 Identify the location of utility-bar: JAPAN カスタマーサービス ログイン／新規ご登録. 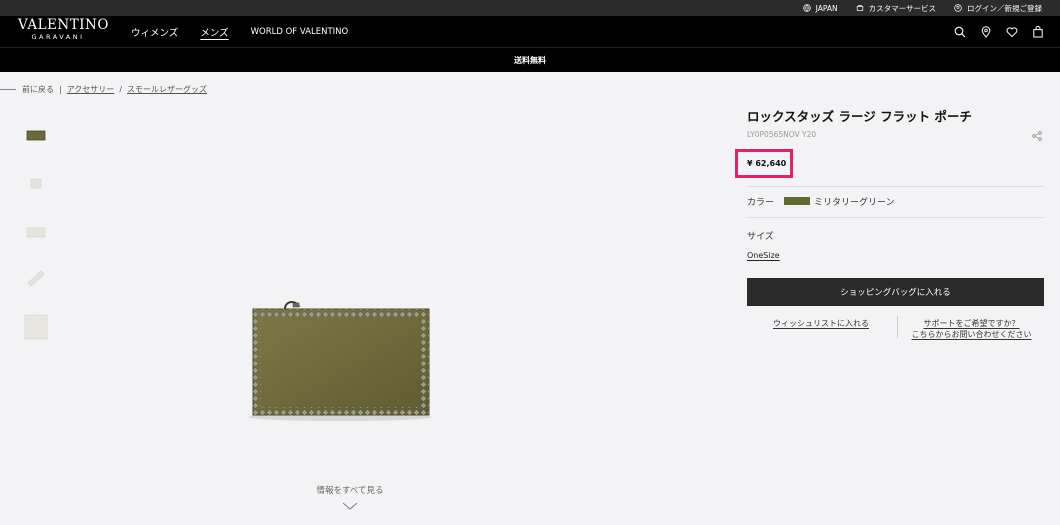
(530, 8).